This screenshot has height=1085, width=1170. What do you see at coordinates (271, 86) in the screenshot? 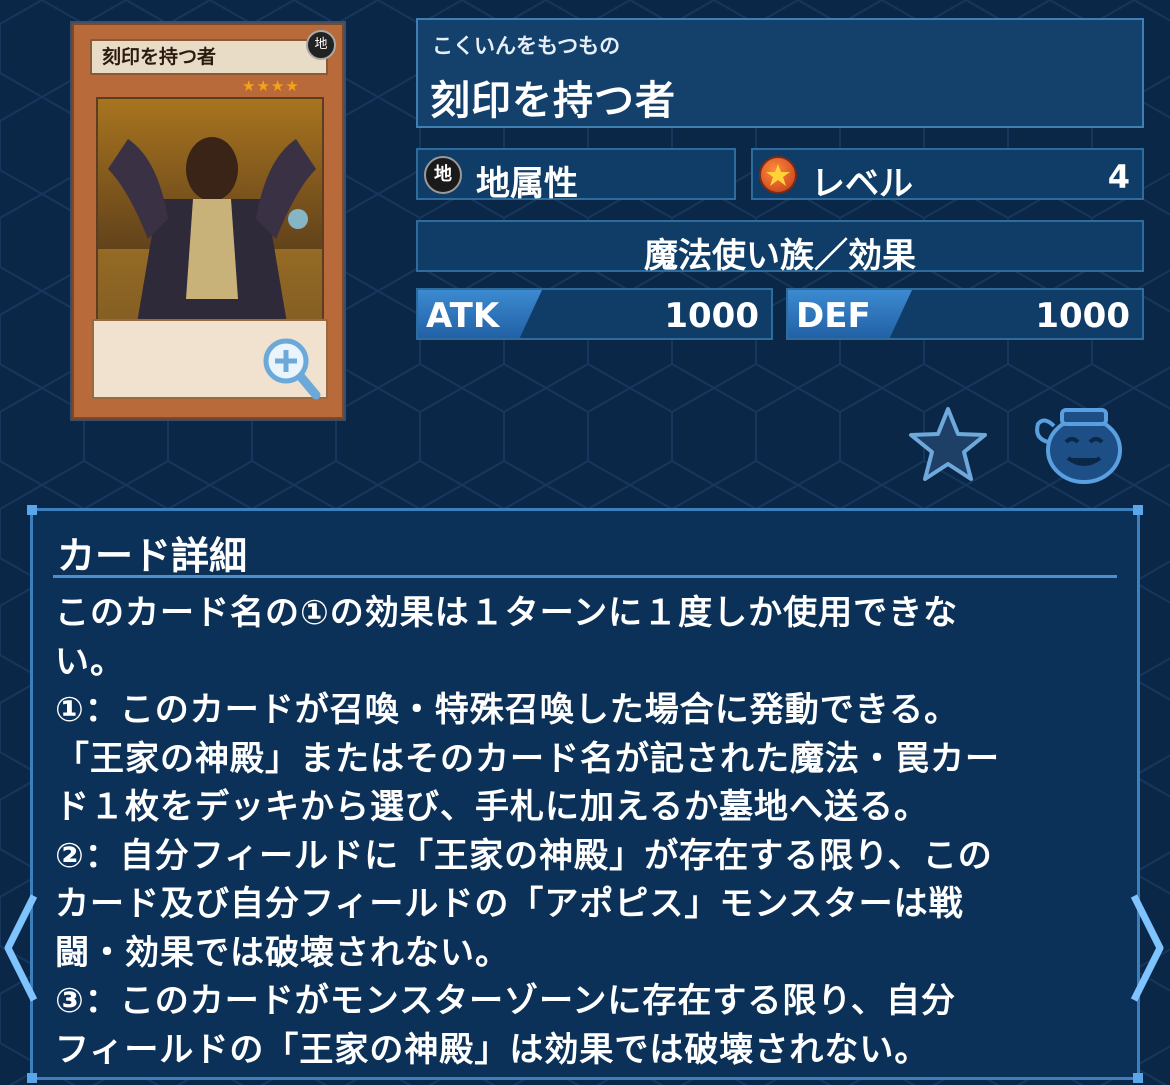
I see `card-image-level-stars: ★★★★` at bounding box center [271, 86].